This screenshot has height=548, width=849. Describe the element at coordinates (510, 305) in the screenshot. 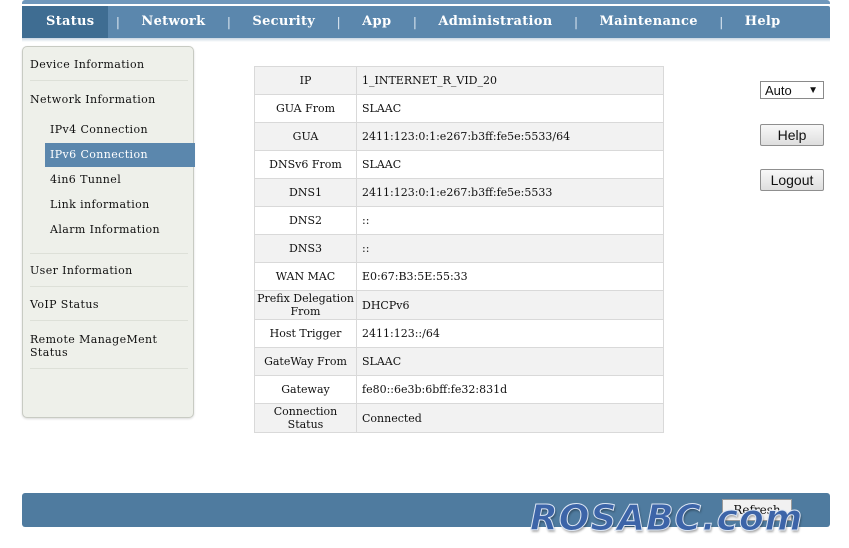

I see `row-value: DHCPv6` at that location.